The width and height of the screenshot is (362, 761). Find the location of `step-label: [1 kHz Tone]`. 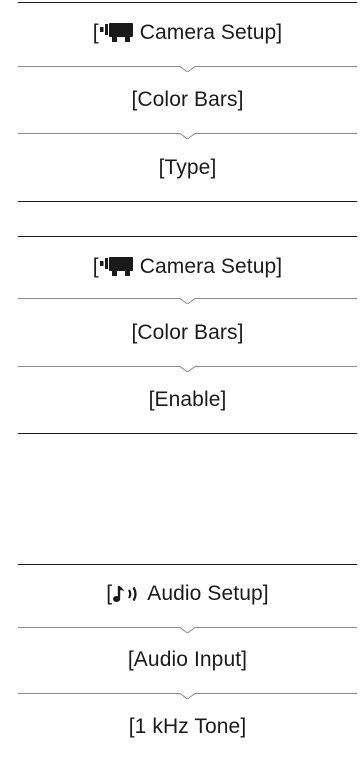

step-label: [1 kHz Tone] is located at coordinates (187, 726).